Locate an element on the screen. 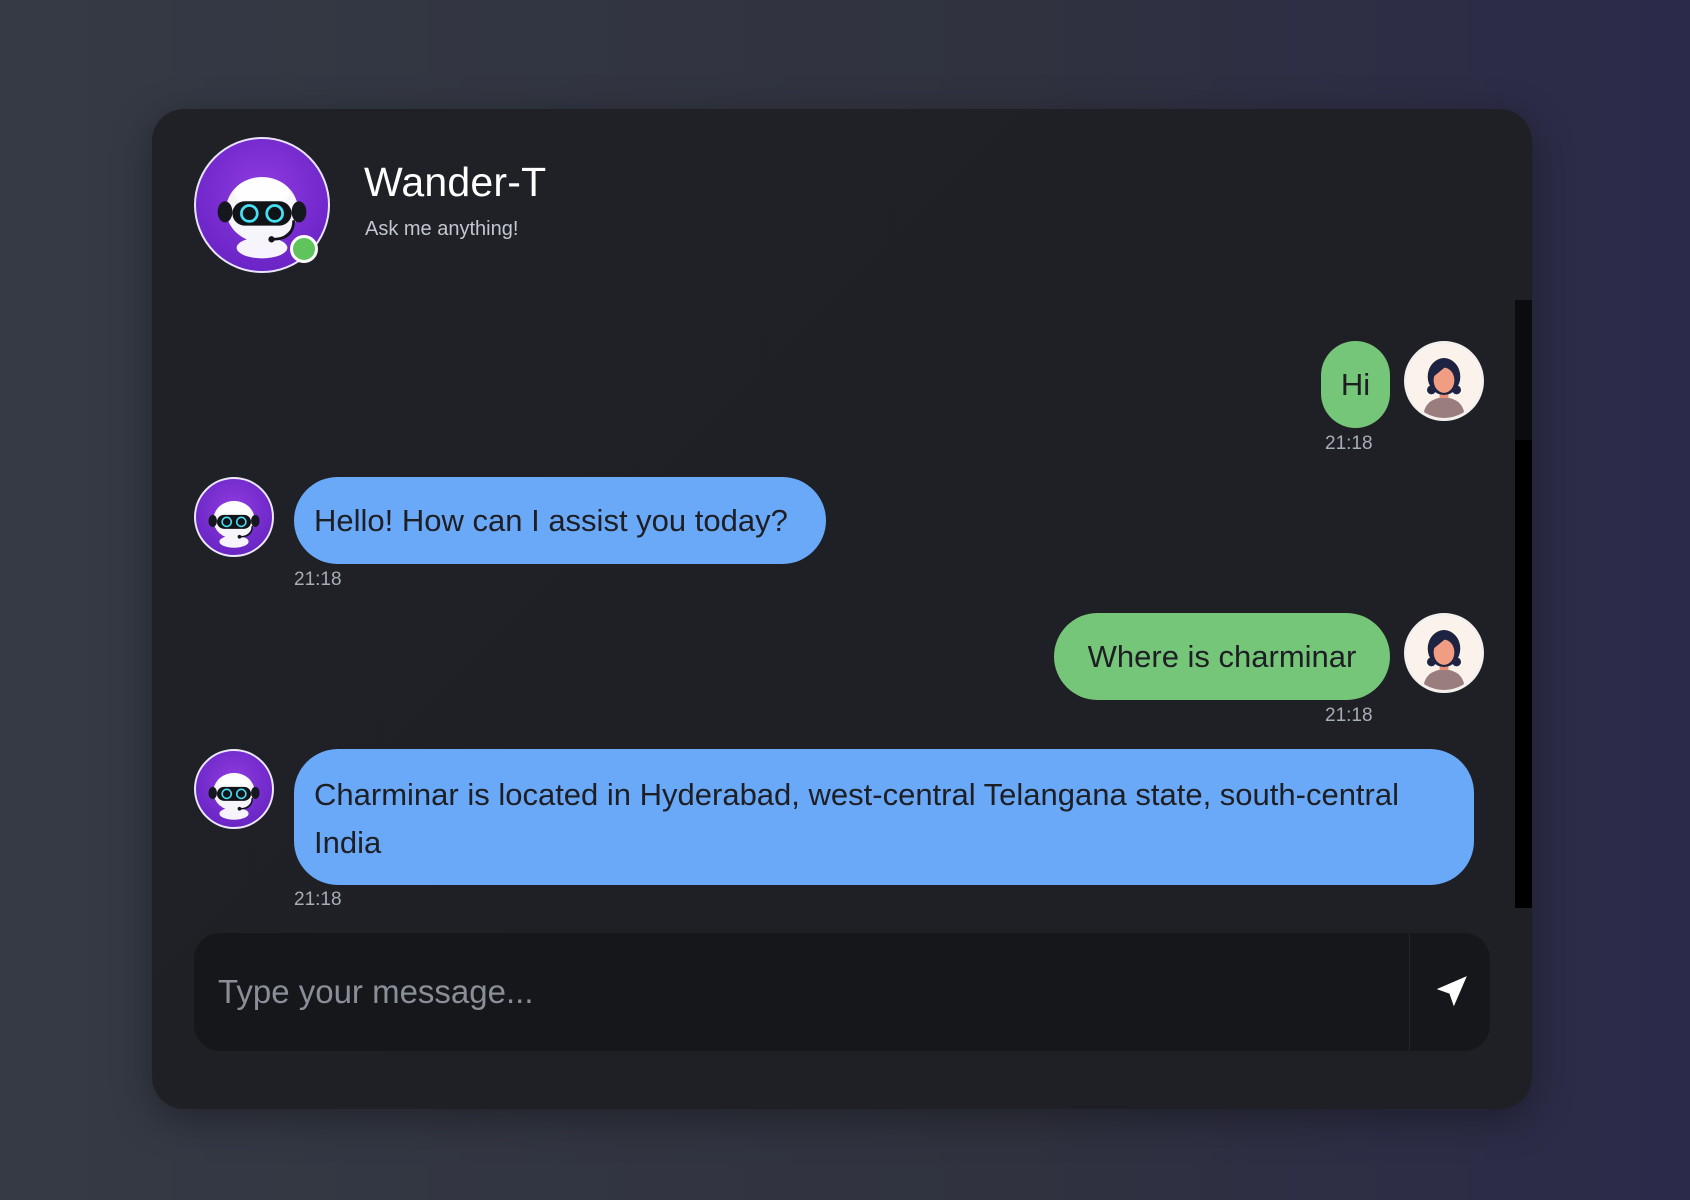 This screenshot has width=1690, height=1200. bot-name: Wander-T is located at coordinates (455, 182).